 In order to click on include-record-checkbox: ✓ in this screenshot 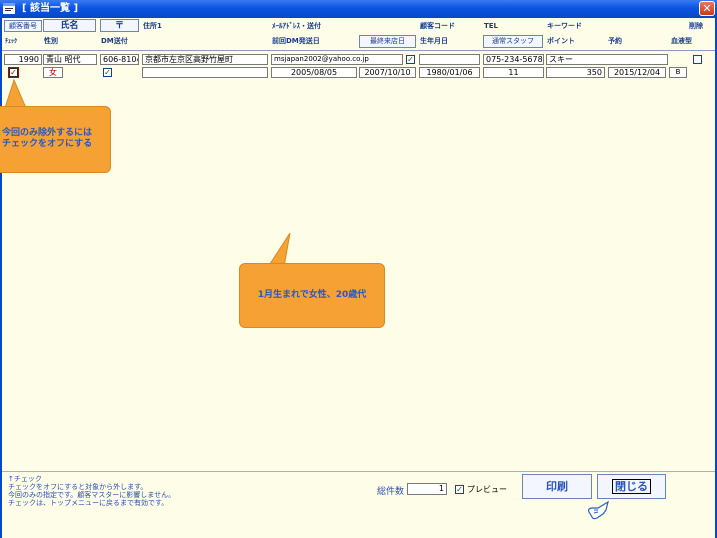, I will do `click(13, 72)`.